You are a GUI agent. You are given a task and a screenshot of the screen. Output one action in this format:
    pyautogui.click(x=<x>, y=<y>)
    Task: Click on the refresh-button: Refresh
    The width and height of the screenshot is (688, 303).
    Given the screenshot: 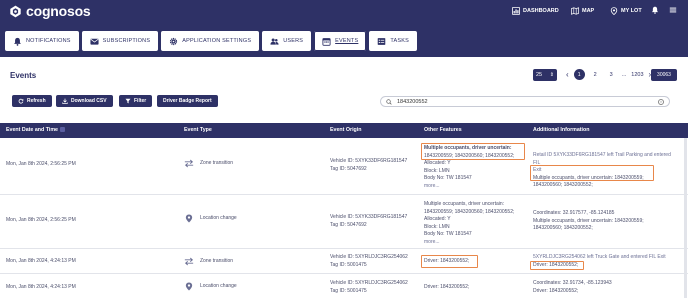 What is the action you would take?
    pyautogui.click(x=32, y=101)
    